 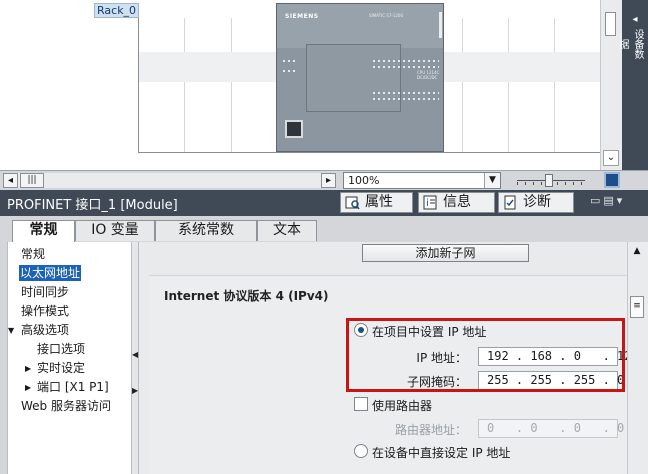 What do you see at coordinates (369, 152) in the screenshot?
I see `rack-bottom-rail` at bounding box center [369, 152].